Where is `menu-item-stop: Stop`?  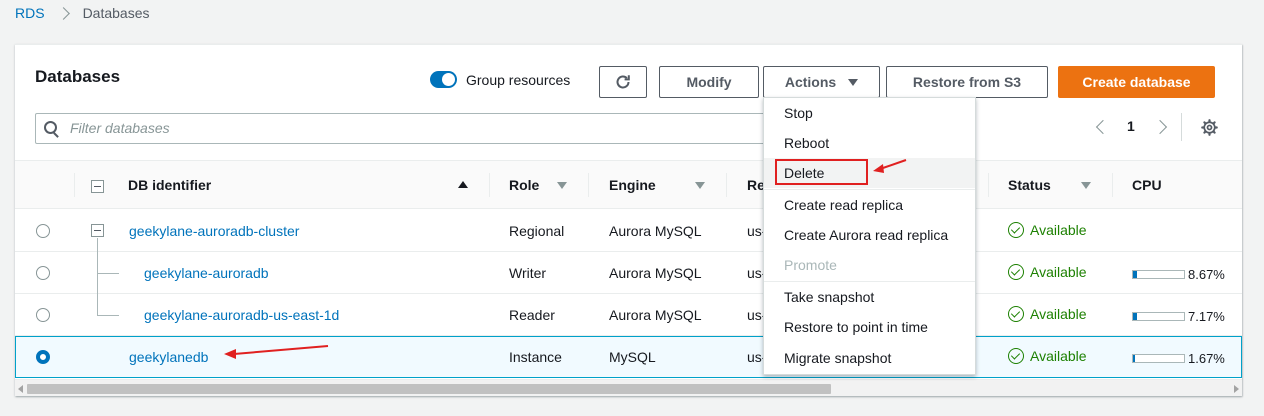 menu-item-stop: Stop is located at coordinates (869, 113).